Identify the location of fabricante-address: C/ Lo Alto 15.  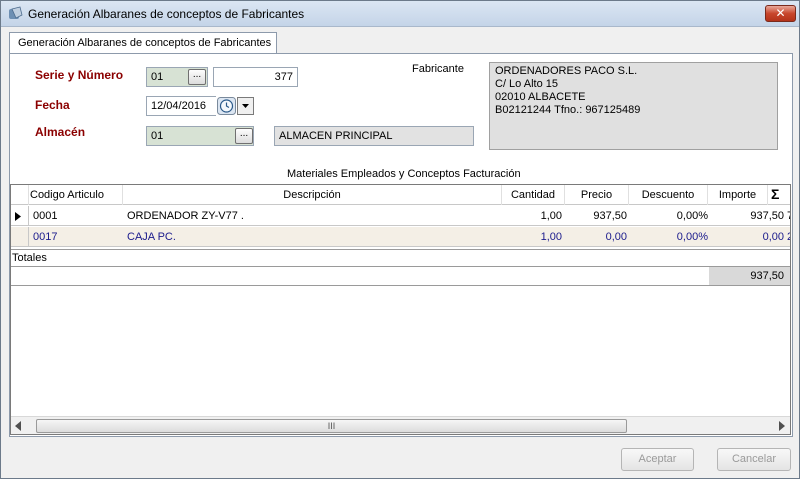
(526, 84).